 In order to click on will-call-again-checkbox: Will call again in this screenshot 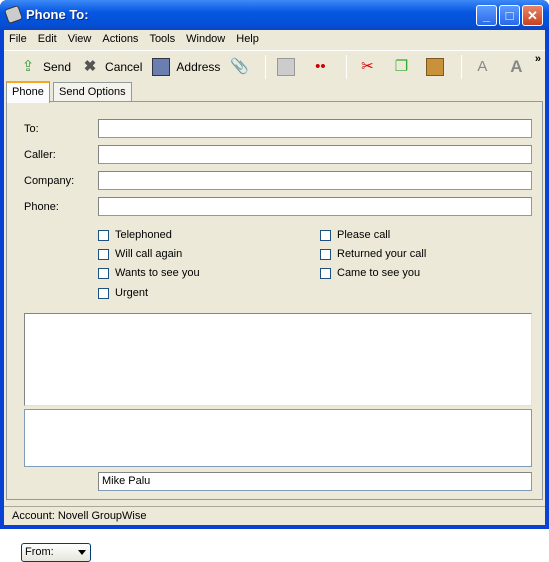, I will do `click(140, 254)`.